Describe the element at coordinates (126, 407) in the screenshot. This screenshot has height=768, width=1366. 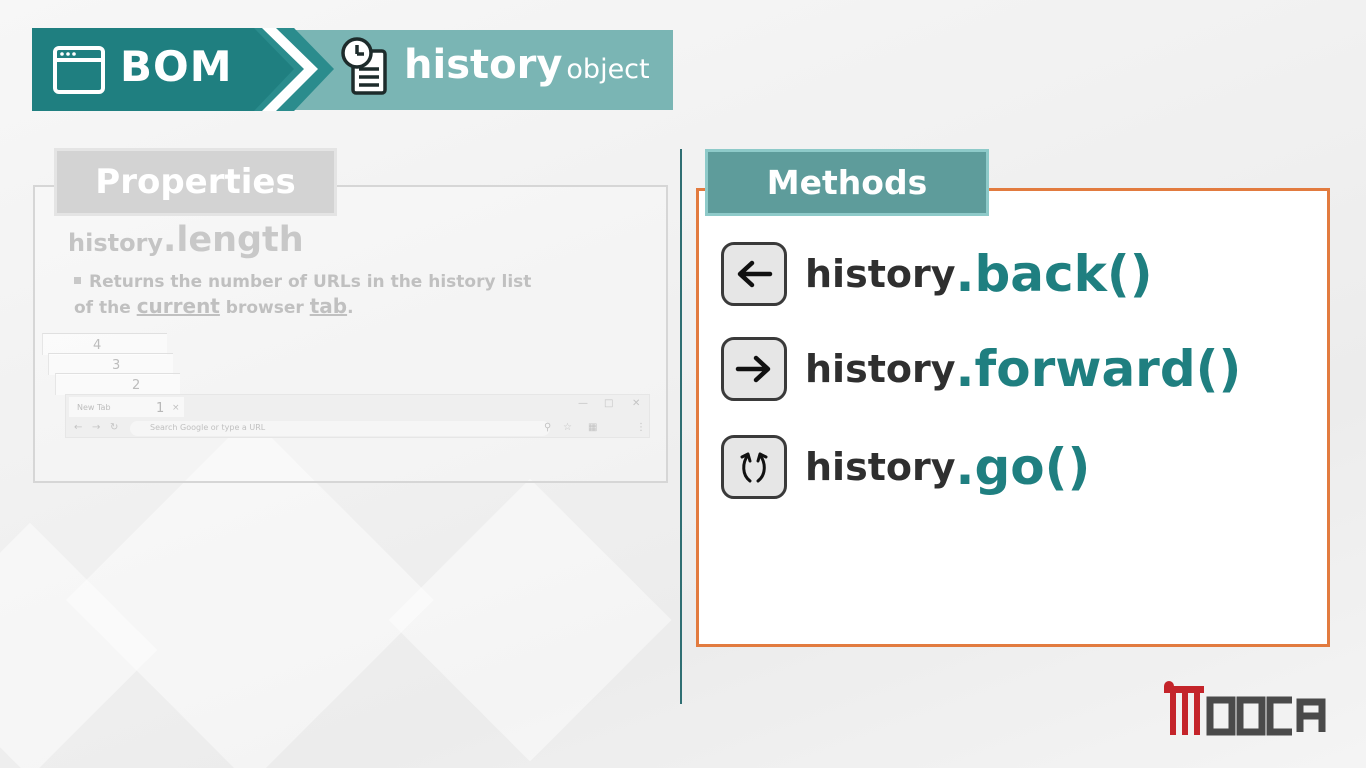
I see `mock-tab: New Tab 1 ×` at that location.